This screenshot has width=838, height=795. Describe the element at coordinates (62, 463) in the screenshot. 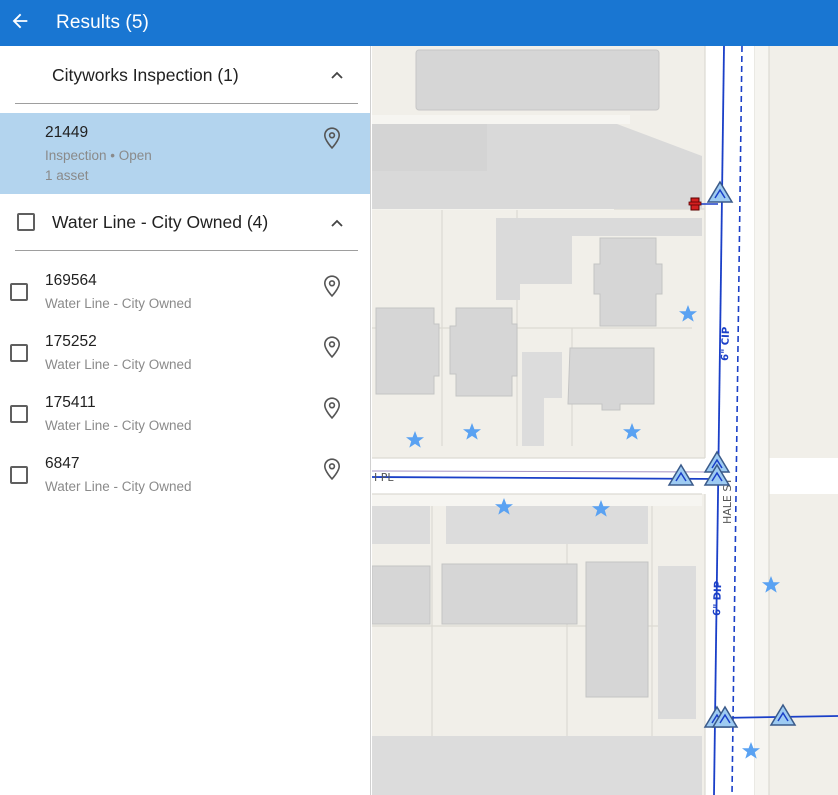

I see `item-id: 6847` at that location.